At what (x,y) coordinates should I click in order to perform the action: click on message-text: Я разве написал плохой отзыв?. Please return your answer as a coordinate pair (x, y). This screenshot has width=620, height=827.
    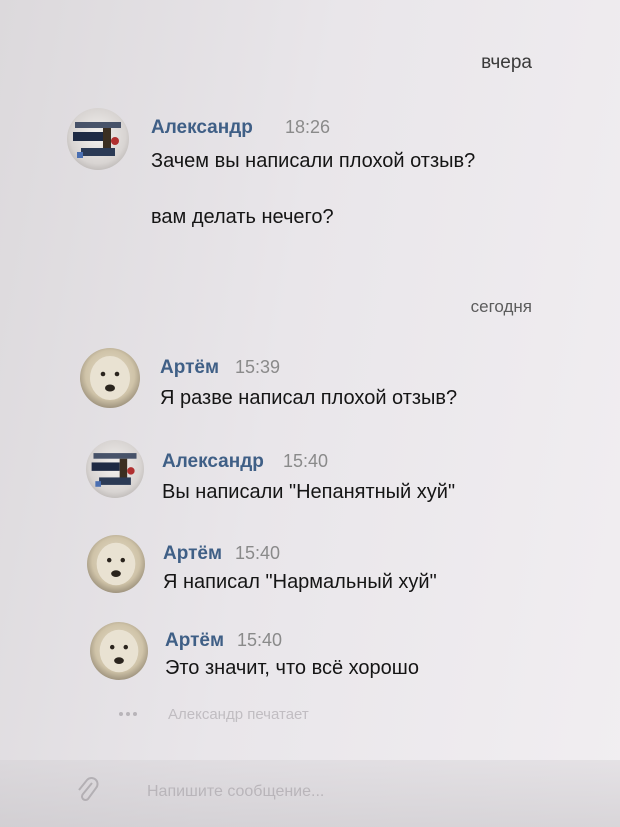
    Looking at the image, I should click on (309, 398).